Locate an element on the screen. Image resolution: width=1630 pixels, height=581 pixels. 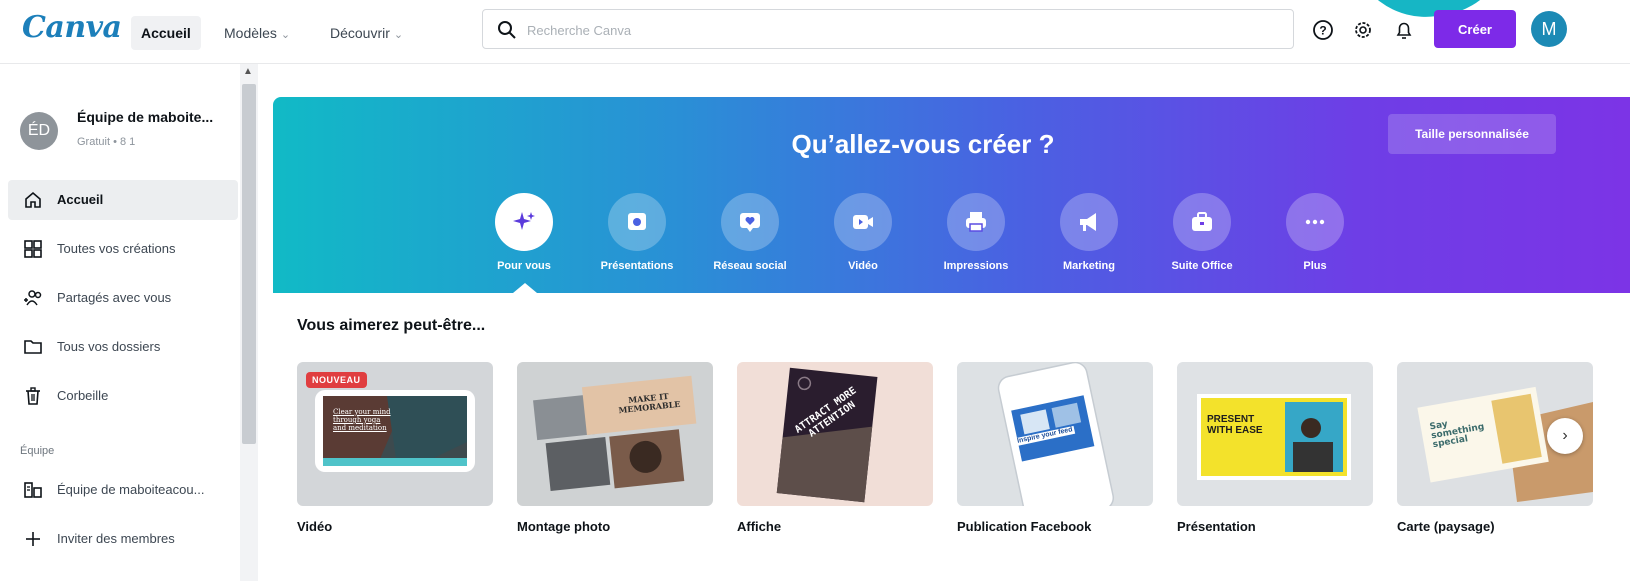
search-bar is located at coordinates (888, 29).